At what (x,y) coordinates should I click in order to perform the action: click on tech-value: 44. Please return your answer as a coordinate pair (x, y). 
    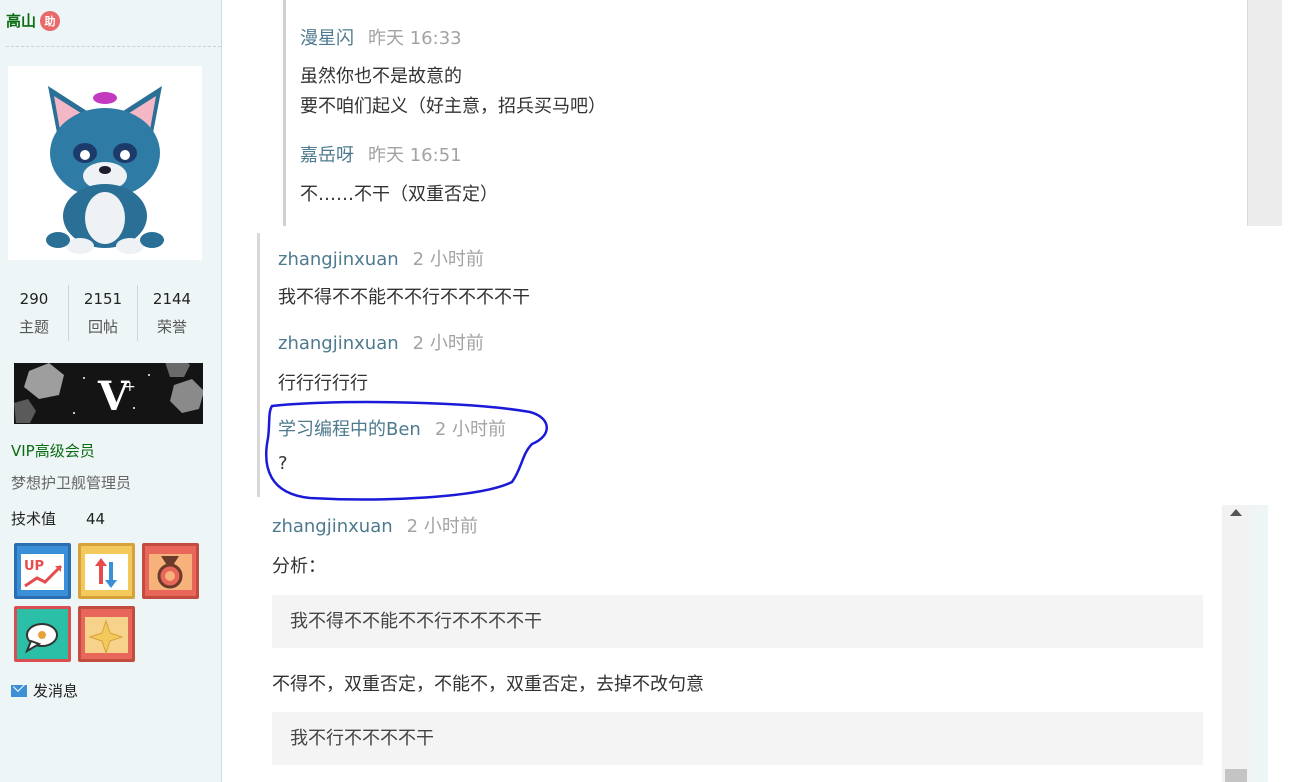
    Looking at the image, I should click on (96, 519).